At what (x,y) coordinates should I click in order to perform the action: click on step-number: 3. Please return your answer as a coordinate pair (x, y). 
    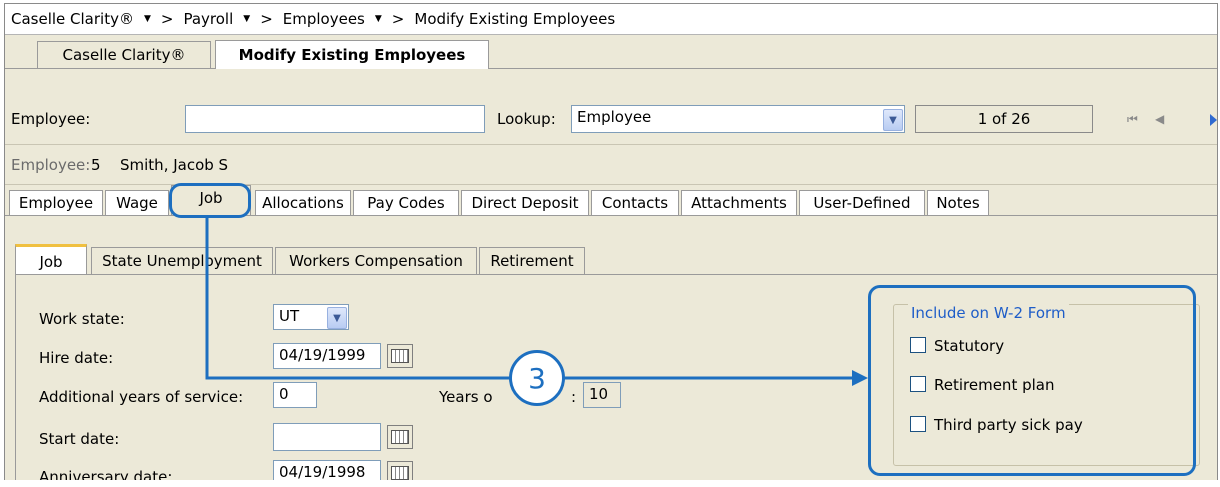
    Looking at the image, I should click on (537, 378).